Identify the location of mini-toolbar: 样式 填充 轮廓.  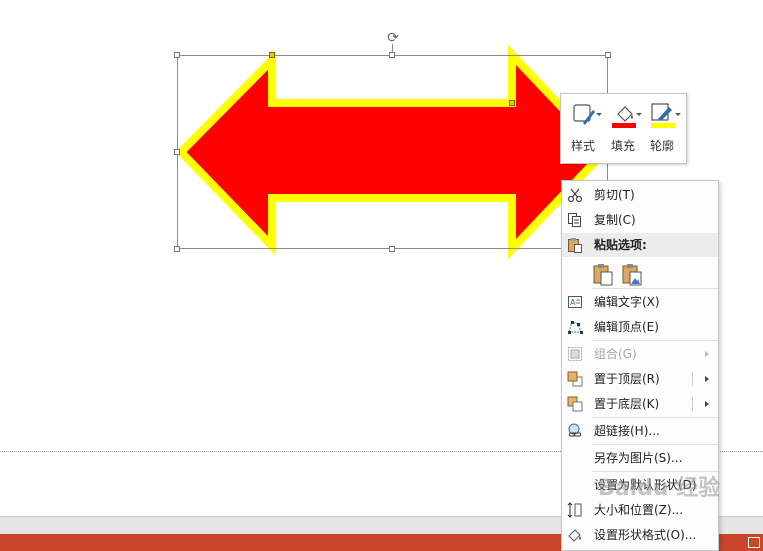
(623, 128).